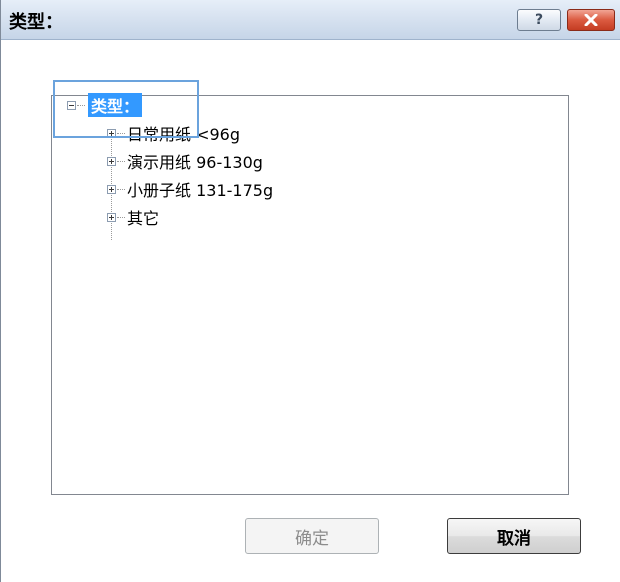  I want to click on tree-root-label: 类型：, so click(115, 105).